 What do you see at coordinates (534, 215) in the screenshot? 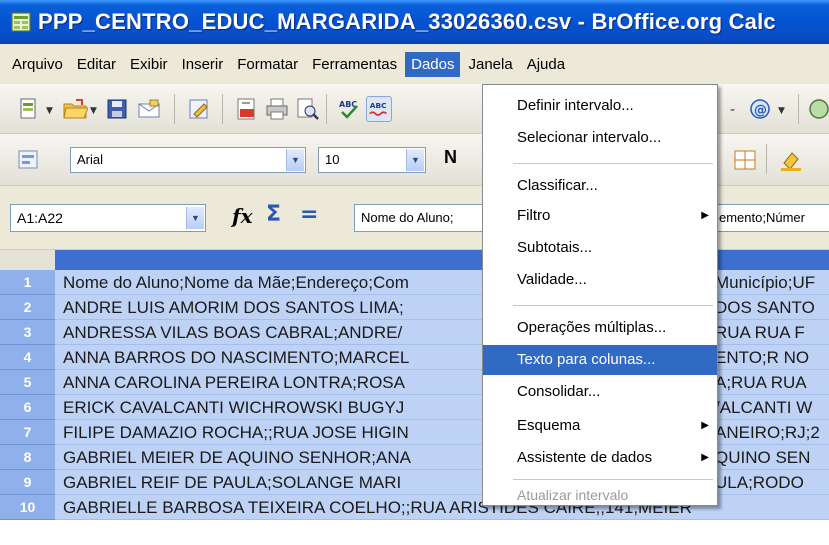
I see `menu-item-label: Filtro` at bounding box center [534, 215].